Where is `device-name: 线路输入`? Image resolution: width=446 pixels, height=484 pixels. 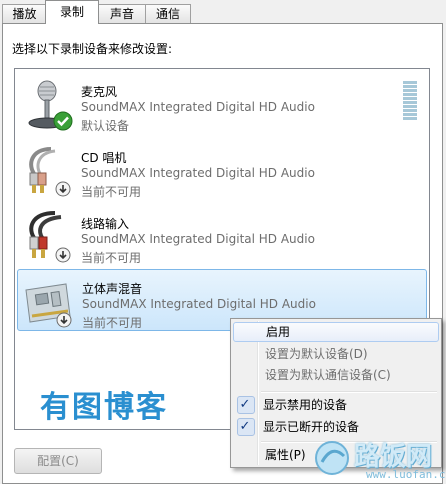
device-name: 线路输入 is located at coordinates (105, 224).